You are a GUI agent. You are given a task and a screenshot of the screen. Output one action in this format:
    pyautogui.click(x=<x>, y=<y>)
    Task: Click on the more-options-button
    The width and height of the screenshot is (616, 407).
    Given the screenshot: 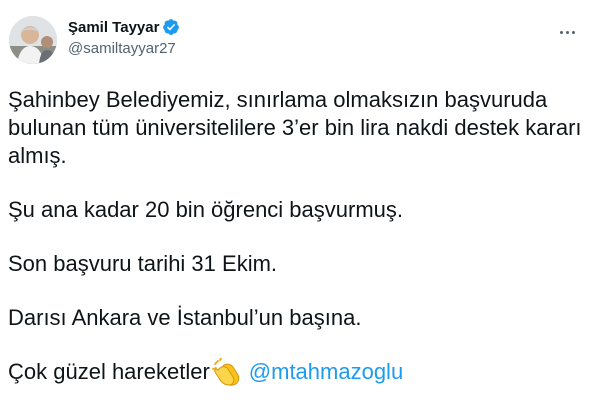 What is the action you would take?
    pyautogui.click(x=567, y=32)
    